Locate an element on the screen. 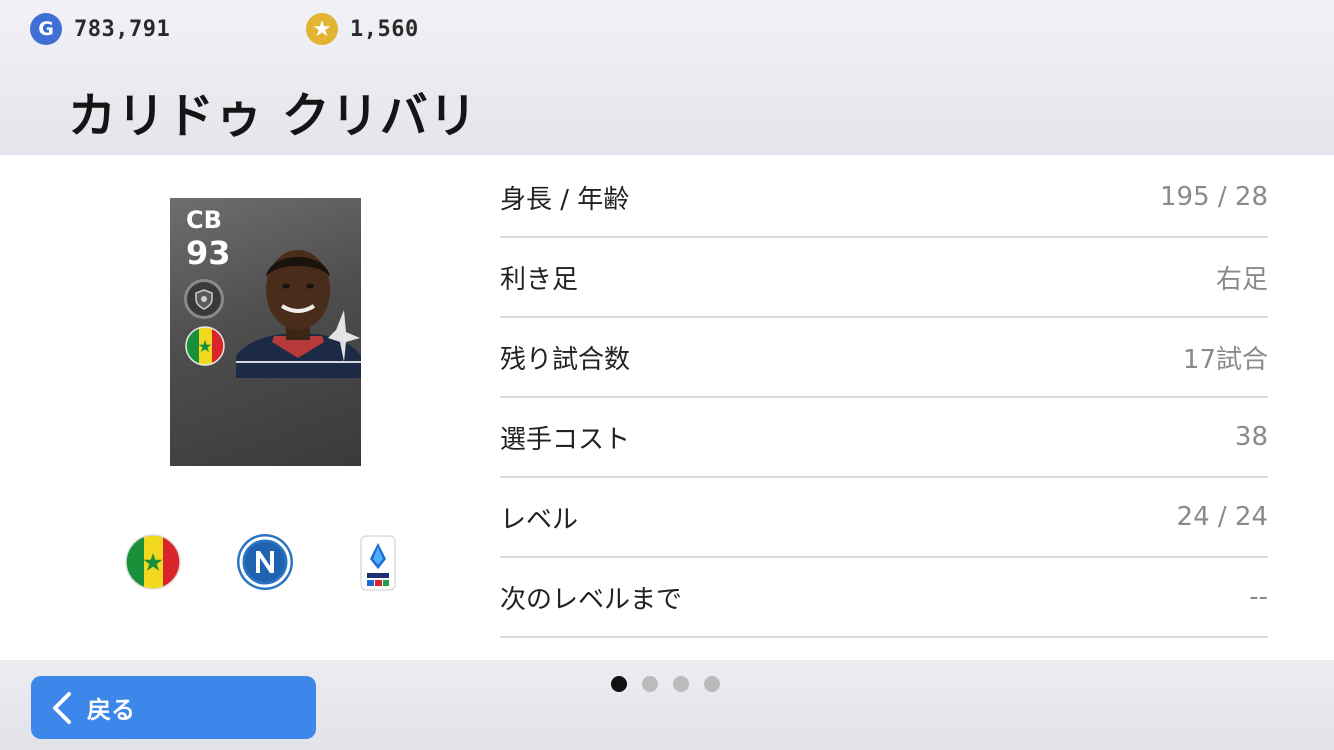 The height and width of the screenshot is (750, 1334). page-indicator is located at coordinates (665, 684).